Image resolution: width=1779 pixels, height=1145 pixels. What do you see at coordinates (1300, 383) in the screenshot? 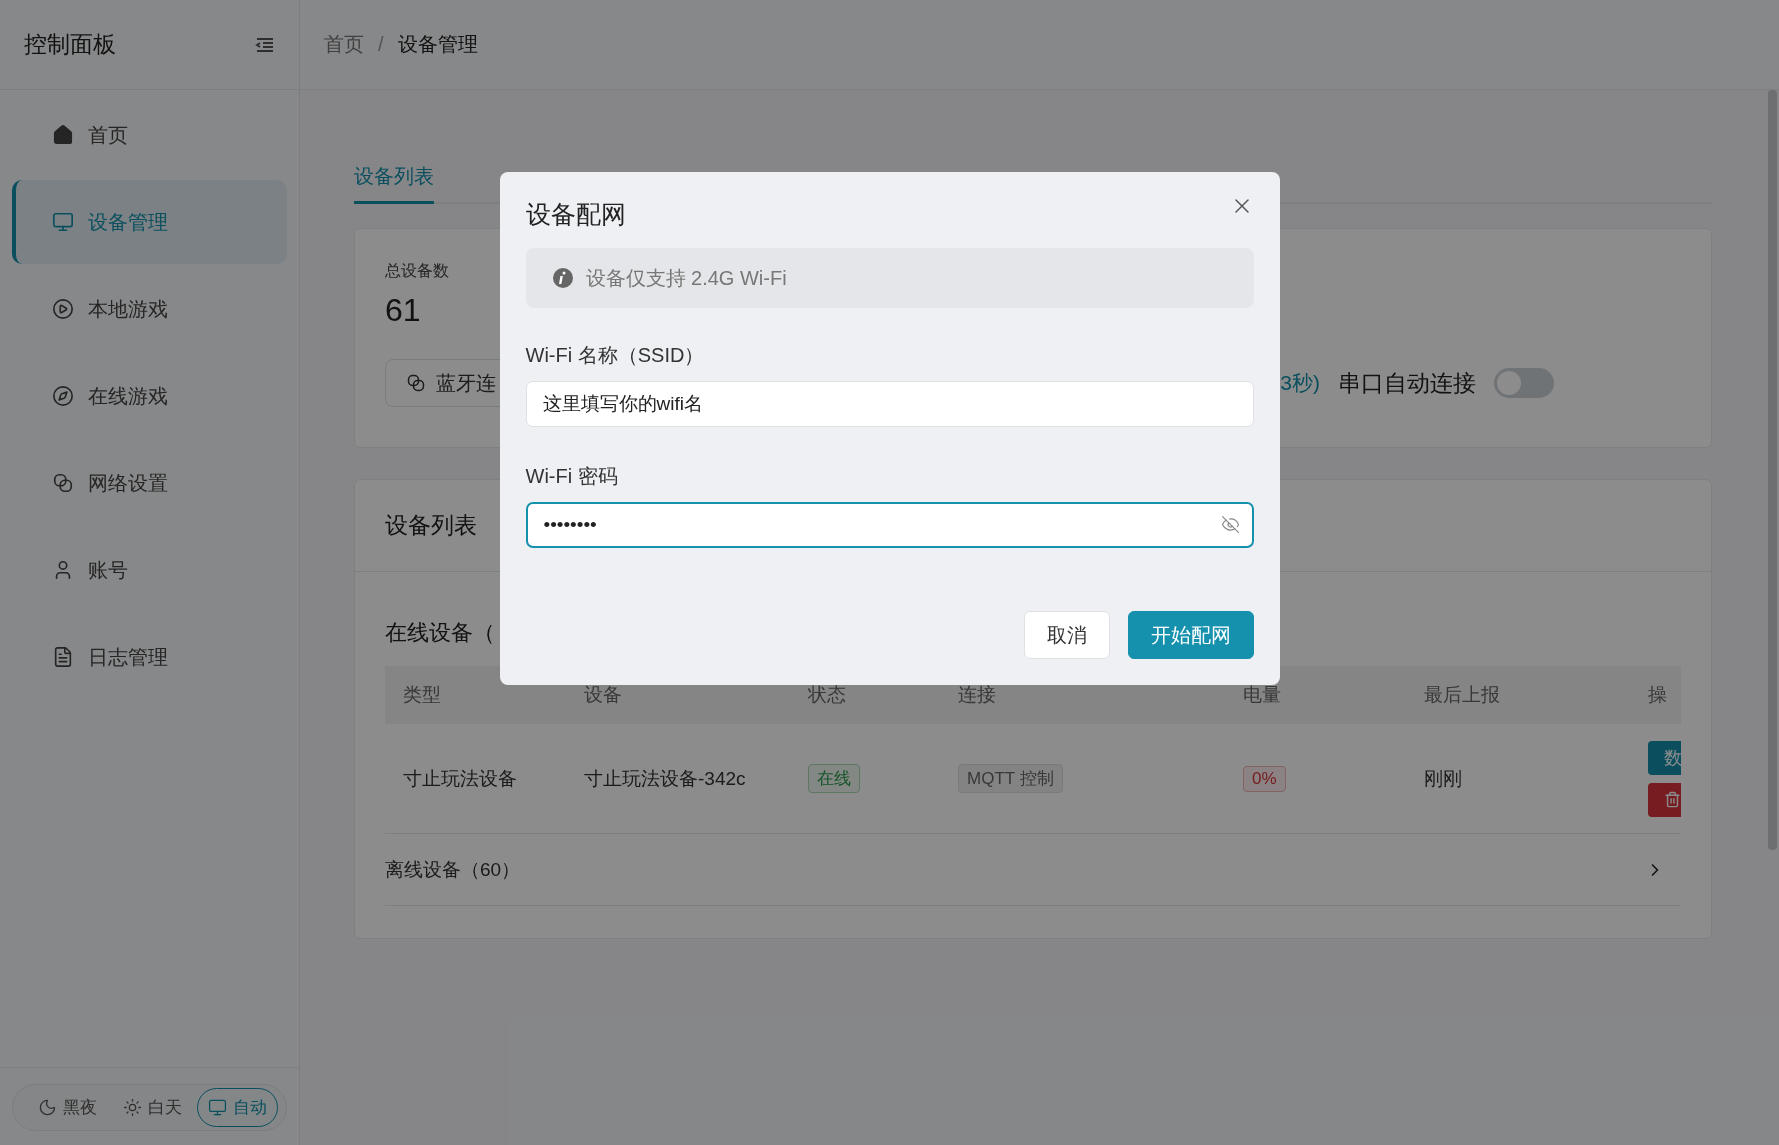
I see `countdown-text: 3秒)` at bounding box center [1300, 383].